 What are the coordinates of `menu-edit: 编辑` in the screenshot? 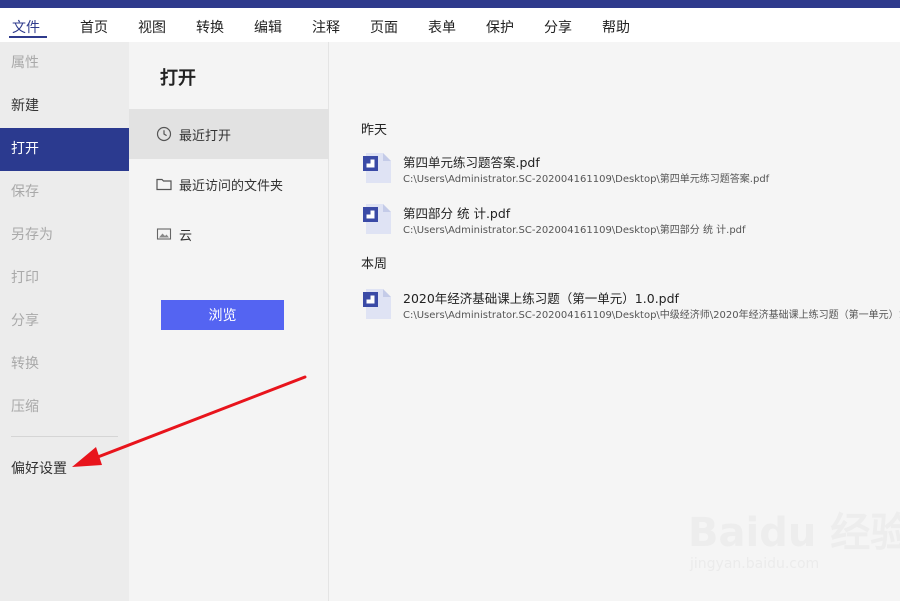 It's located at (268, 27).